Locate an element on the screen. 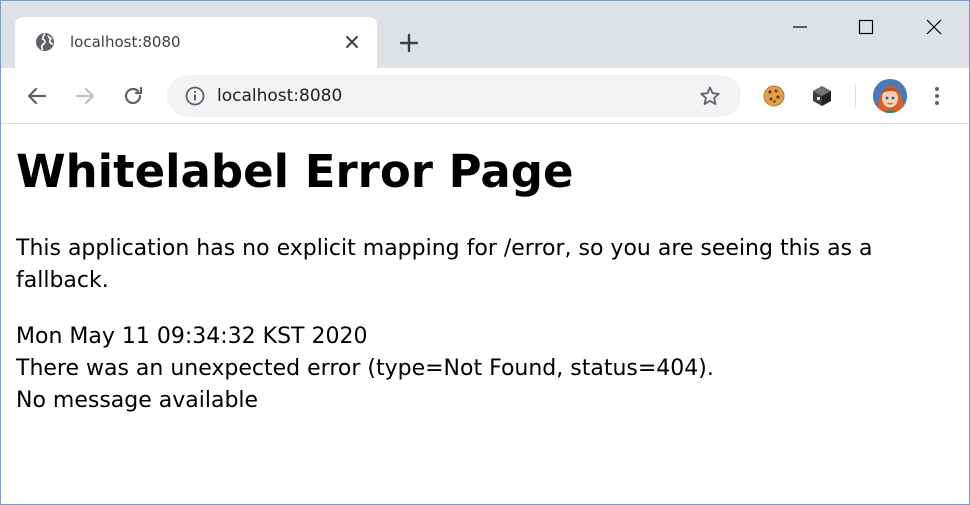 The image size is (970, 505). toolbar: localhost:8080 is located at coordinates (485, 96).